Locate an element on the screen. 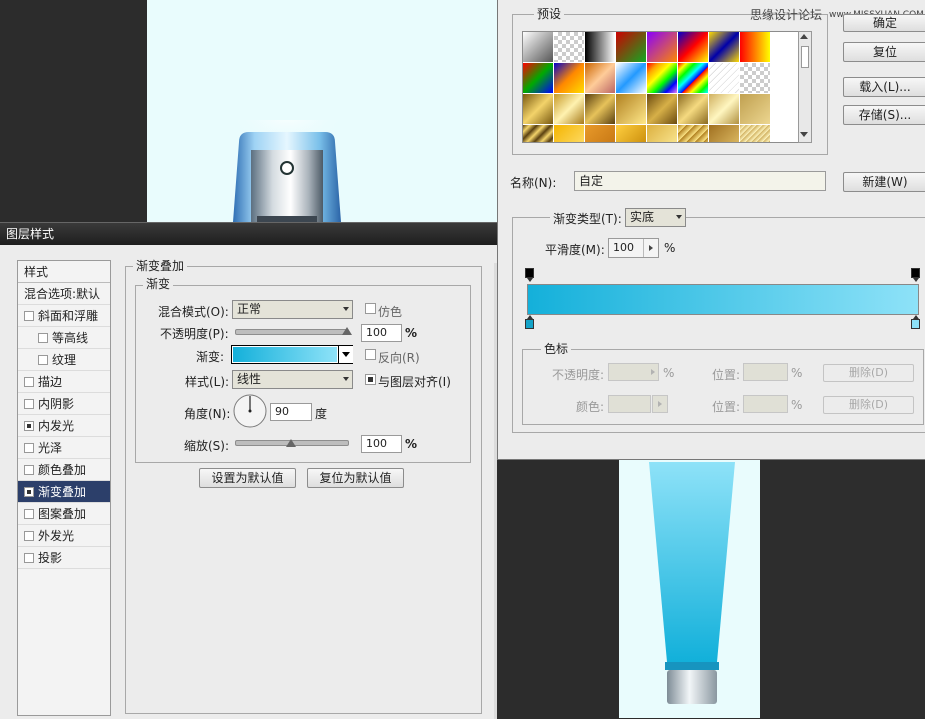 The height and width of the screenshot is (719, 925). presets-scrollbar is located at coordinates (805, 87).